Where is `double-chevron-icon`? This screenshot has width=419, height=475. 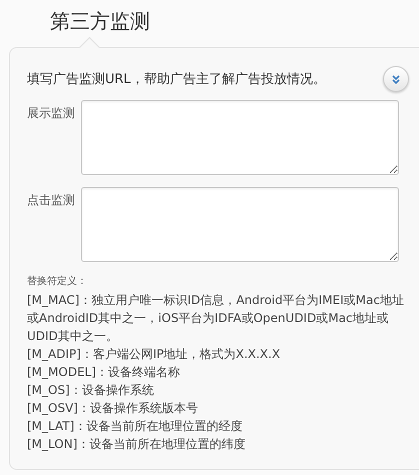 double-chevron-icon is located at coordinates (396, 79).